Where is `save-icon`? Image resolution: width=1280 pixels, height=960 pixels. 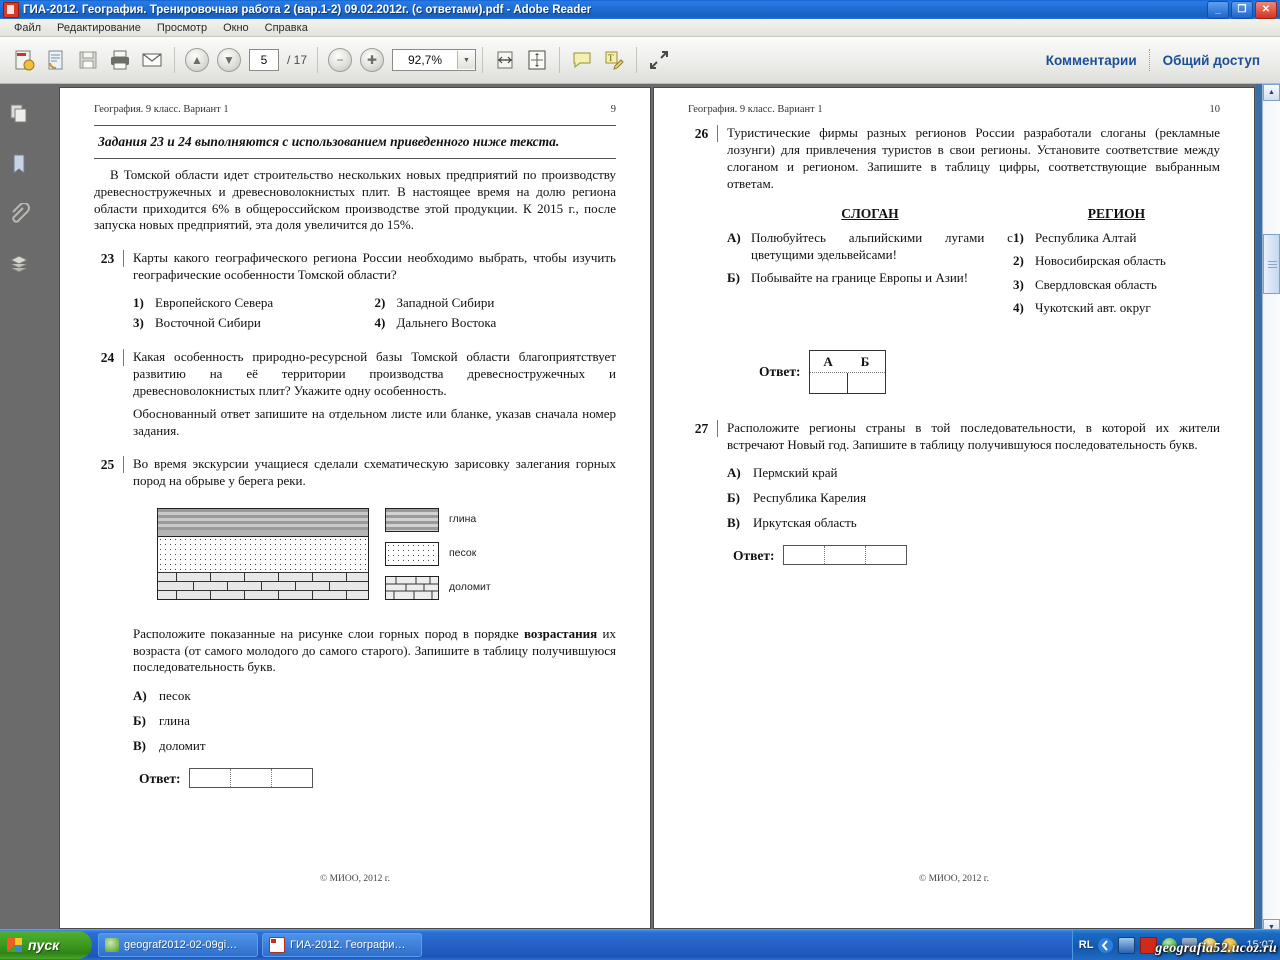 save-icon is located at coordinates (88, 60).